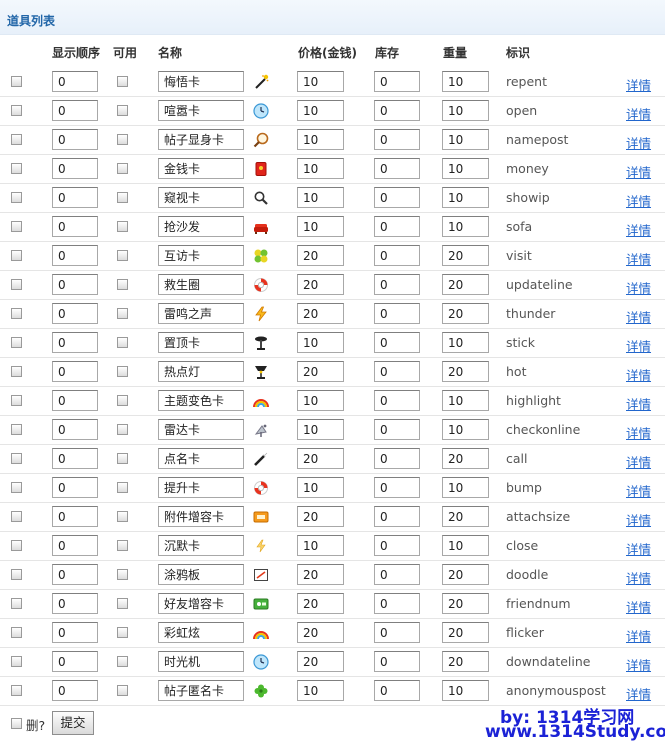  What do you see at coordinates (201, 284) in the screenshot?
I see `name-input: 救生圈` at bounding box center [201, 284].